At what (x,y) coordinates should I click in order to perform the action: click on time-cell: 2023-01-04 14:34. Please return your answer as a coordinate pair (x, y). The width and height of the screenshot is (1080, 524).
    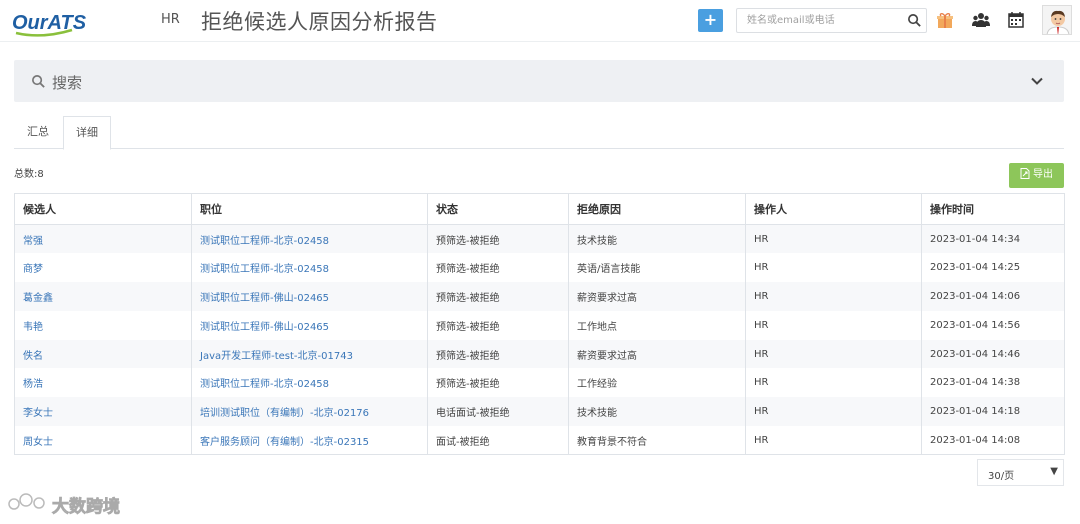
    Looking at the image, I should click on (993, 239).